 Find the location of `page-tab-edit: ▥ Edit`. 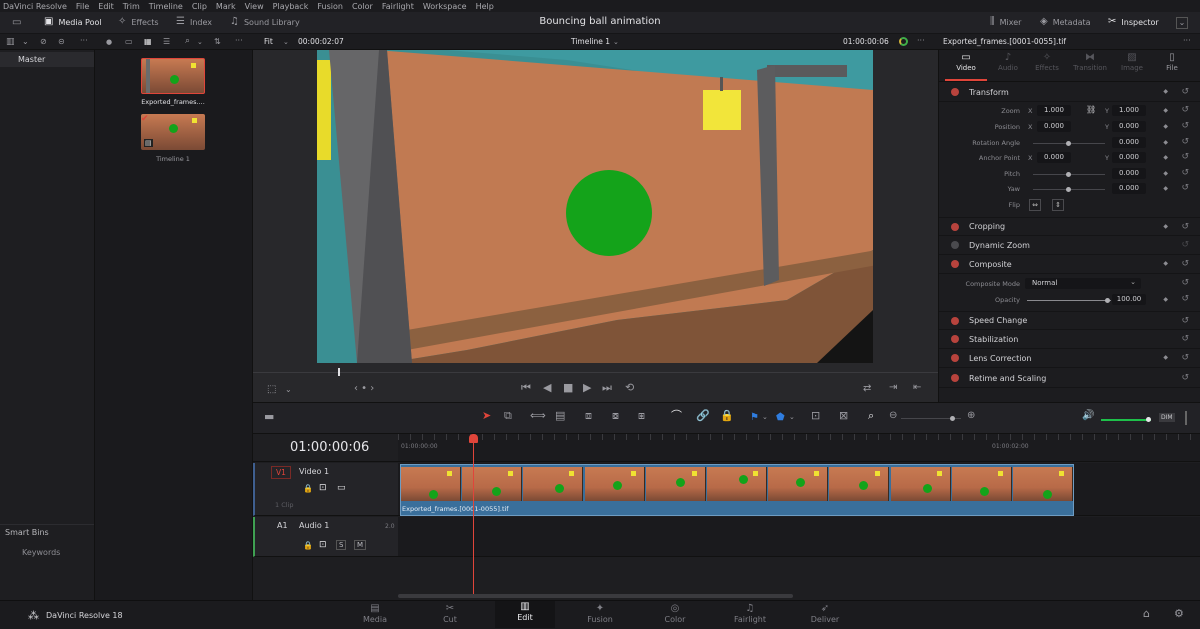

page-tab-edit: ▥ Edit is located at coordinates (525, 614).